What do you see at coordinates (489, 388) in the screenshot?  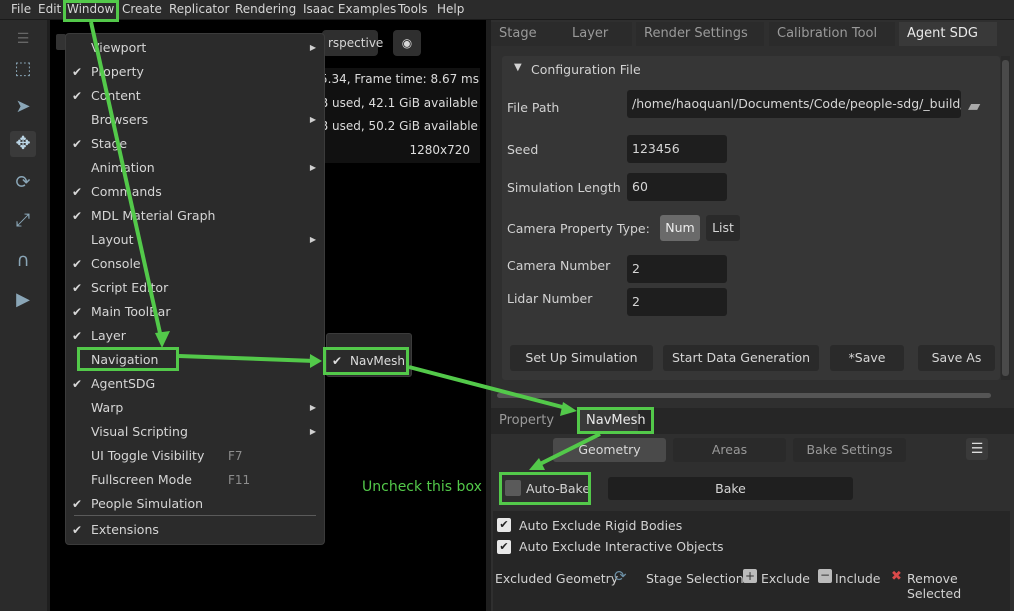 I see `arrow-navmesh-to-tab` at bounding box center [489, 388].